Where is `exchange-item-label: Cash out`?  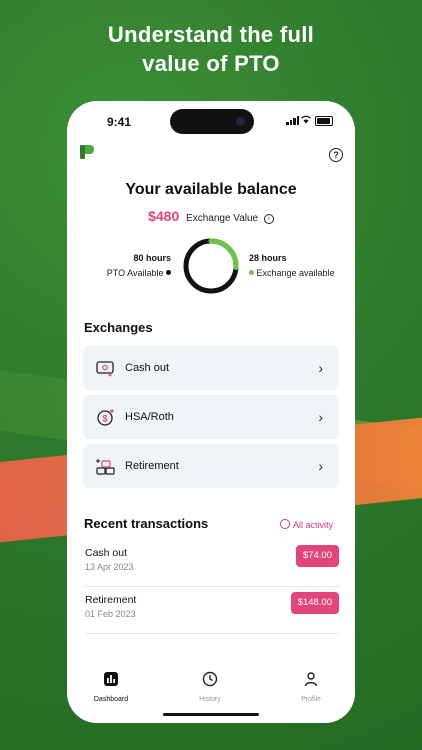
exchange-item-label: Cash out is located at coordinates (147, 368).